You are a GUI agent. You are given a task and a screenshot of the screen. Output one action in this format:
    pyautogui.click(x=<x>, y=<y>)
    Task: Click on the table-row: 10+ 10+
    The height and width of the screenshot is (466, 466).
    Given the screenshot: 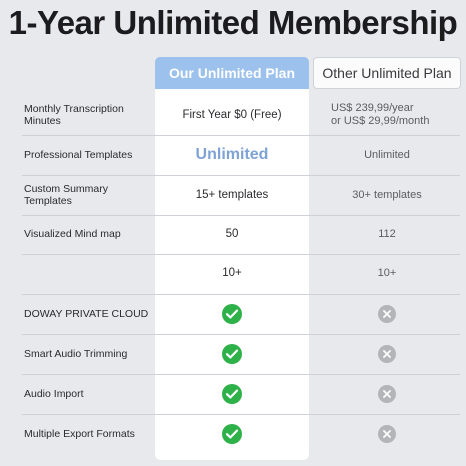 What is the action you would take?
    pyautogui.click(x=233, y=273)
    